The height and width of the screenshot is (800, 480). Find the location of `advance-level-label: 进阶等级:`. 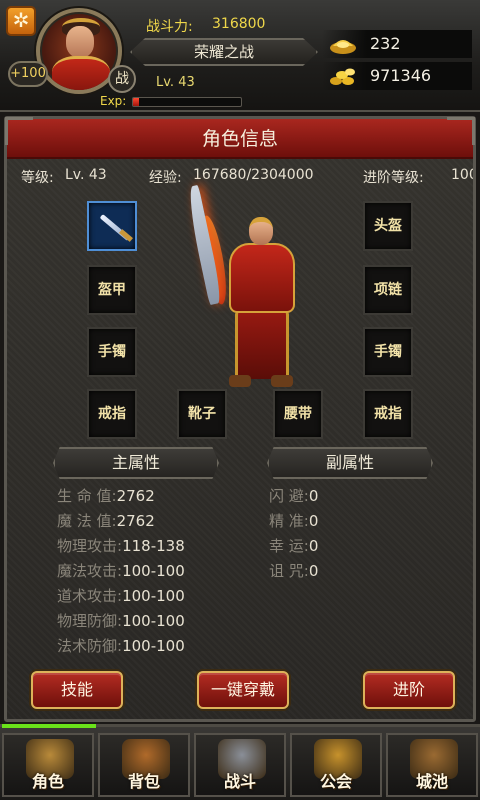

advance-level-label: 进阶等级: is located at coordinates (393, 178).